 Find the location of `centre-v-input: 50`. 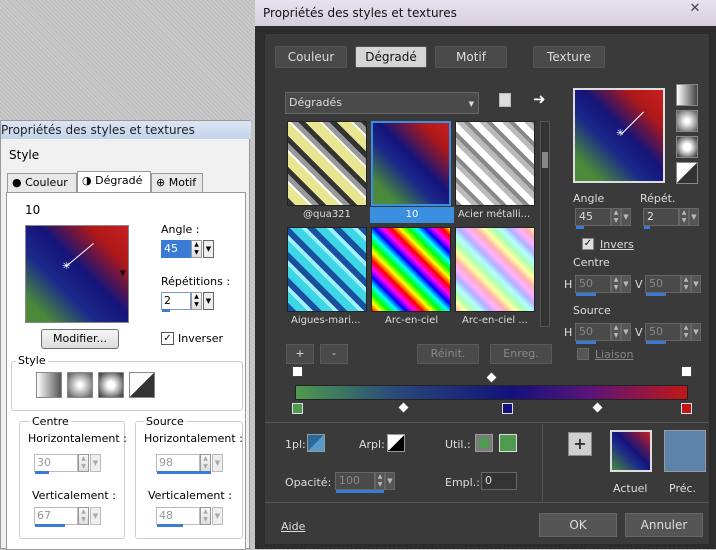

centre-v-input: 50 is located at coordinates (663, 284).